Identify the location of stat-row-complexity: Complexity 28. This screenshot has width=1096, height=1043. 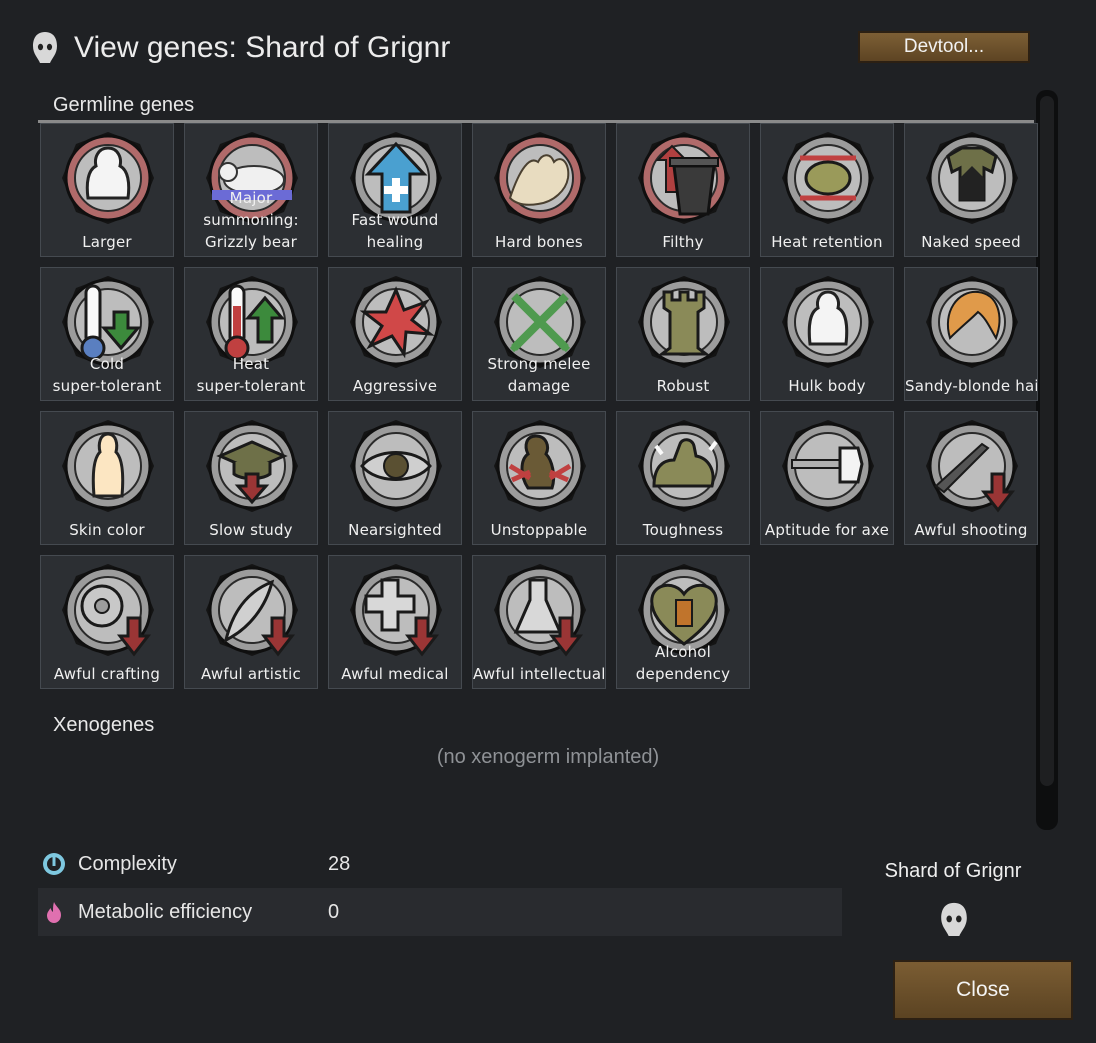
(440, 864).